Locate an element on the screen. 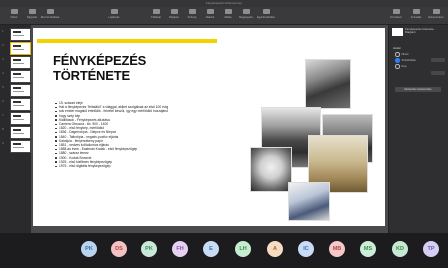  slide-number: 4 is located at coordinates (3, 73).